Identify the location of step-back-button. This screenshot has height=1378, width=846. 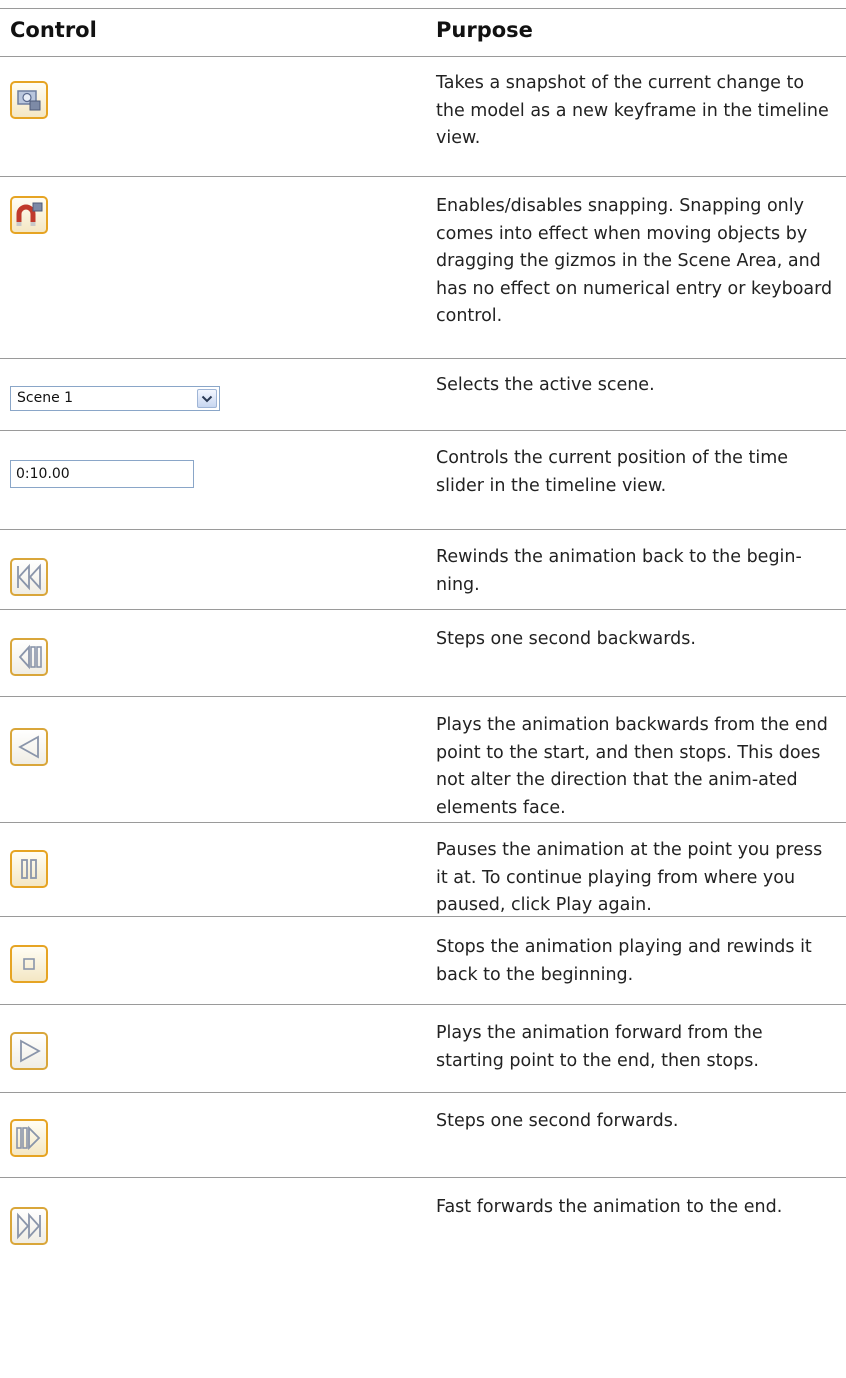
(29, 657).